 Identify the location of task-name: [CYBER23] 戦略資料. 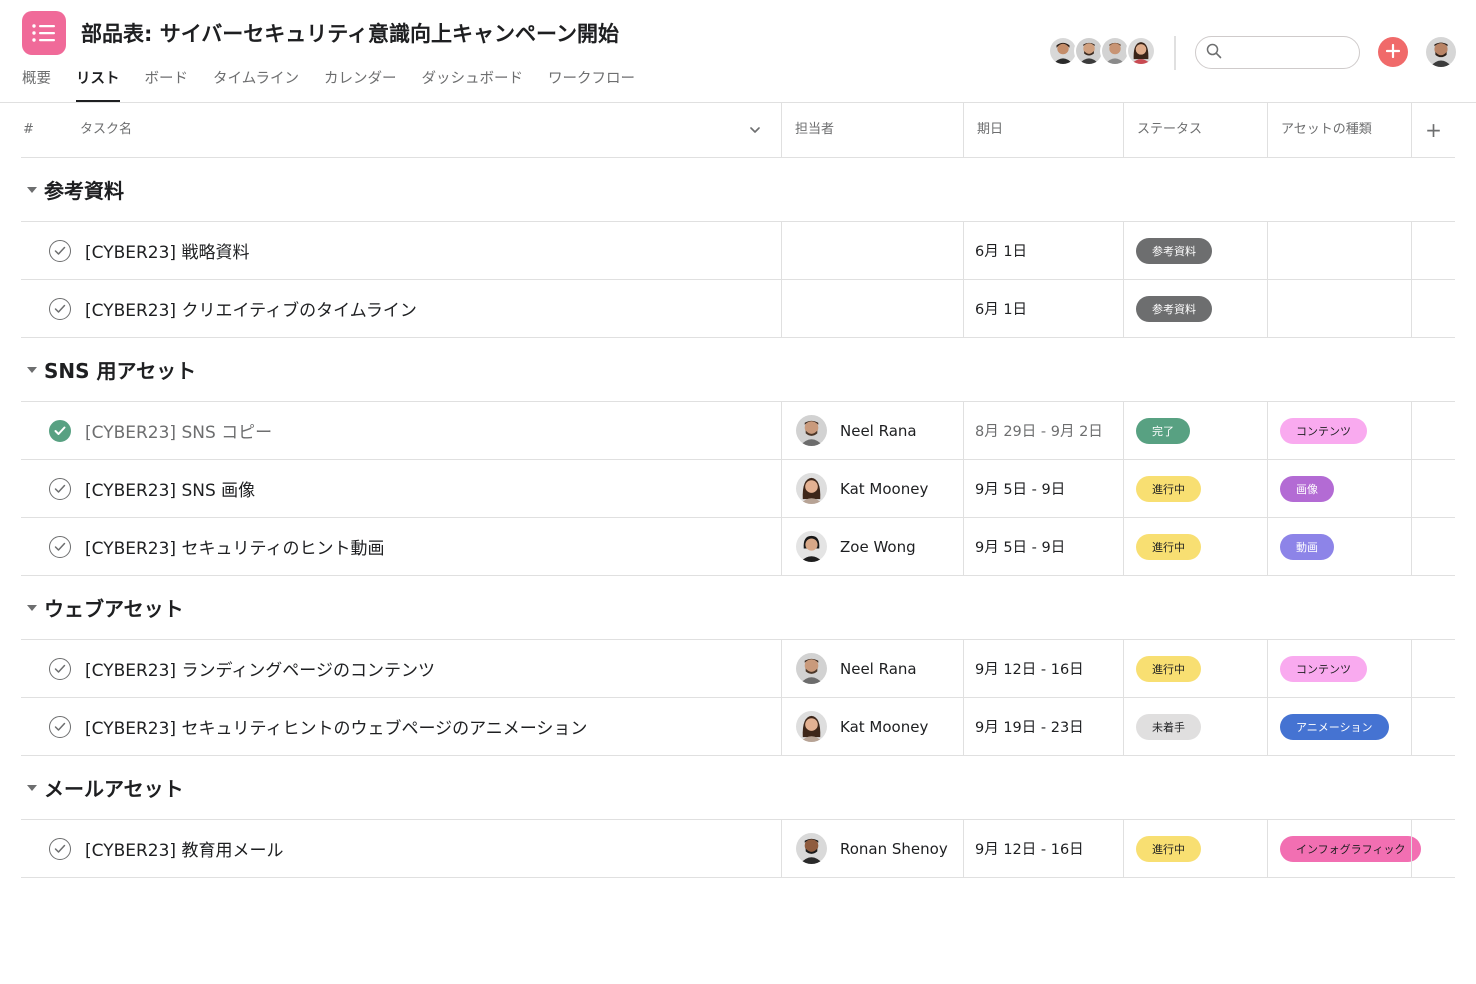
(167, 250).